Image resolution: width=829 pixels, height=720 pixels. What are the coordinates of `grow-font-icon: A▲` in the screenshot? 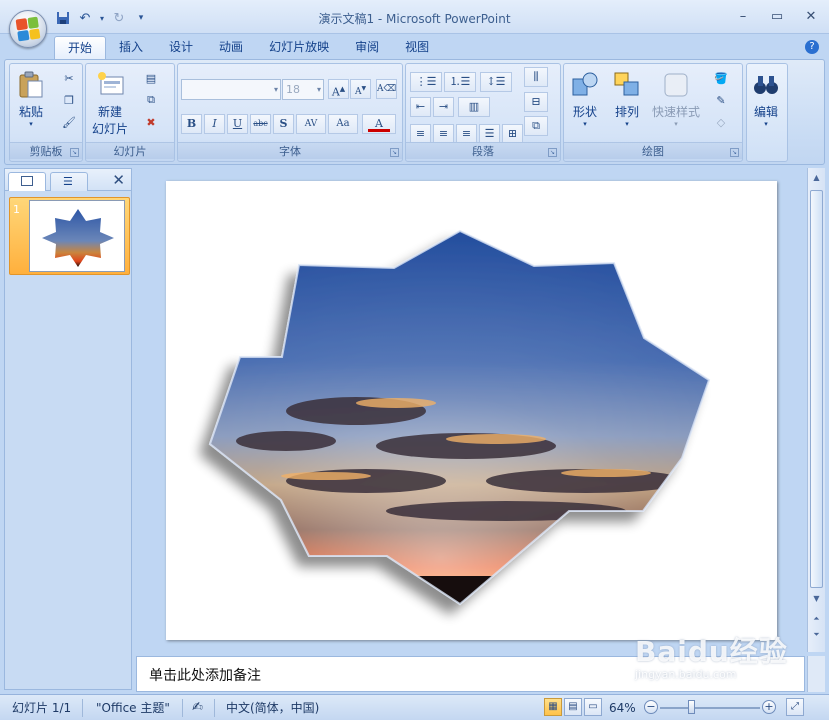 It's located at (338, 89).